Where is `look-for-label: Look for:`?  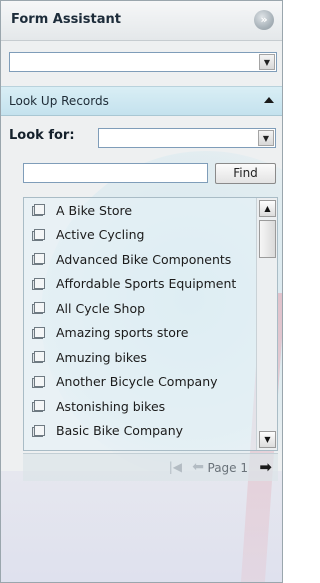
look-for-label: Look for: is located at coordinates (42, 135).